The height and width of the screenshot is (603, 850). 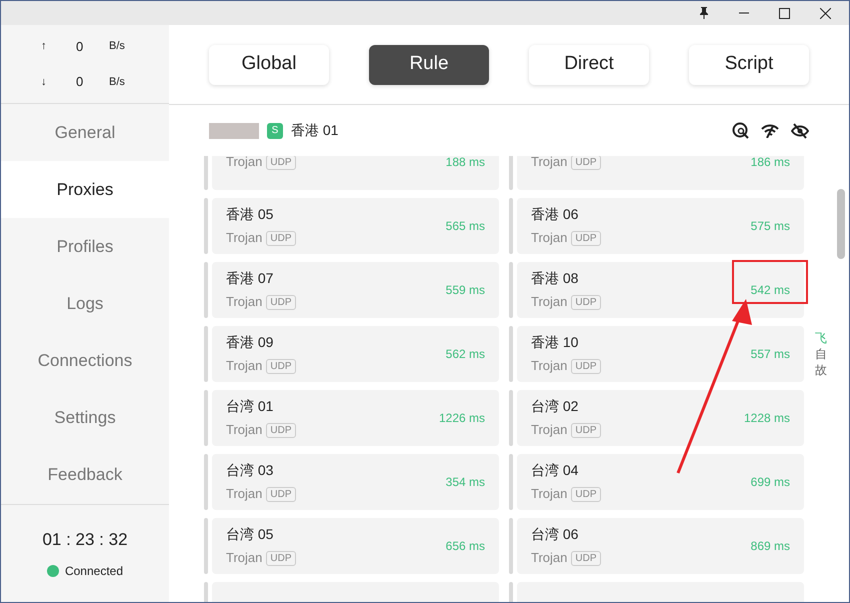 I want to click on latency: 699 ms, so click(x=770, y=482).